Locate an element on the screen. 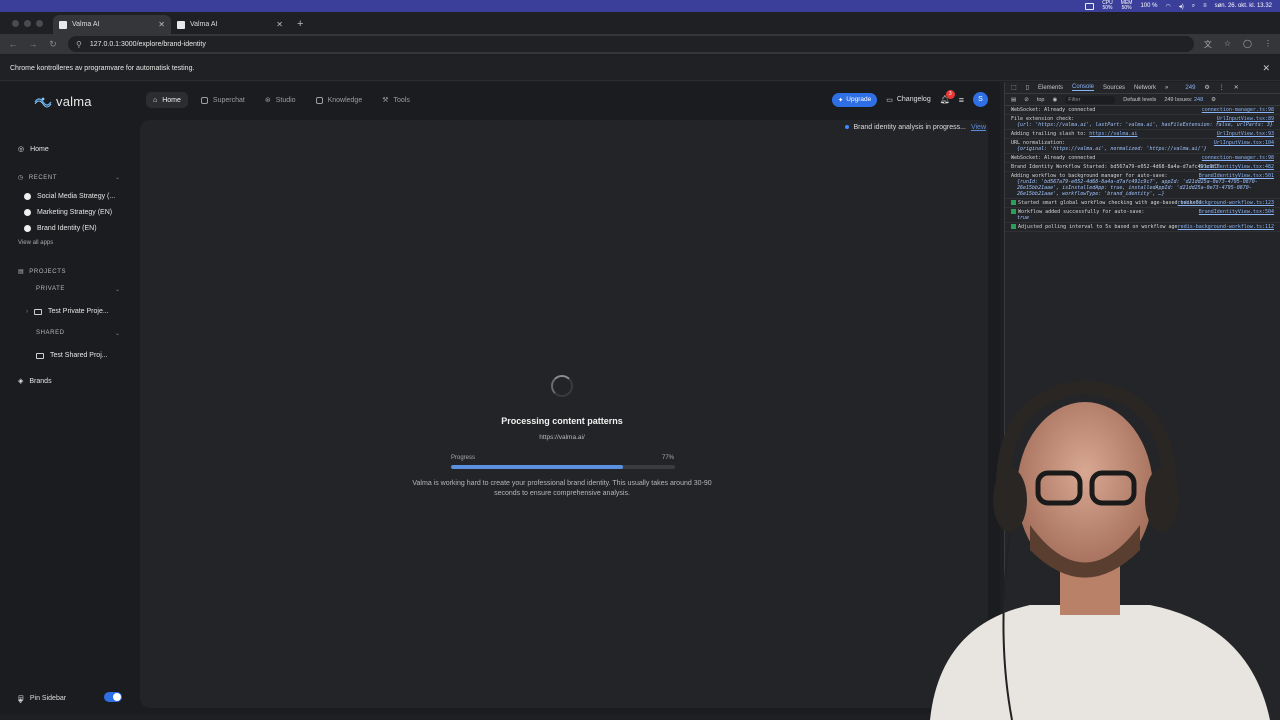  window-controls is located at coordinates (26, 27).